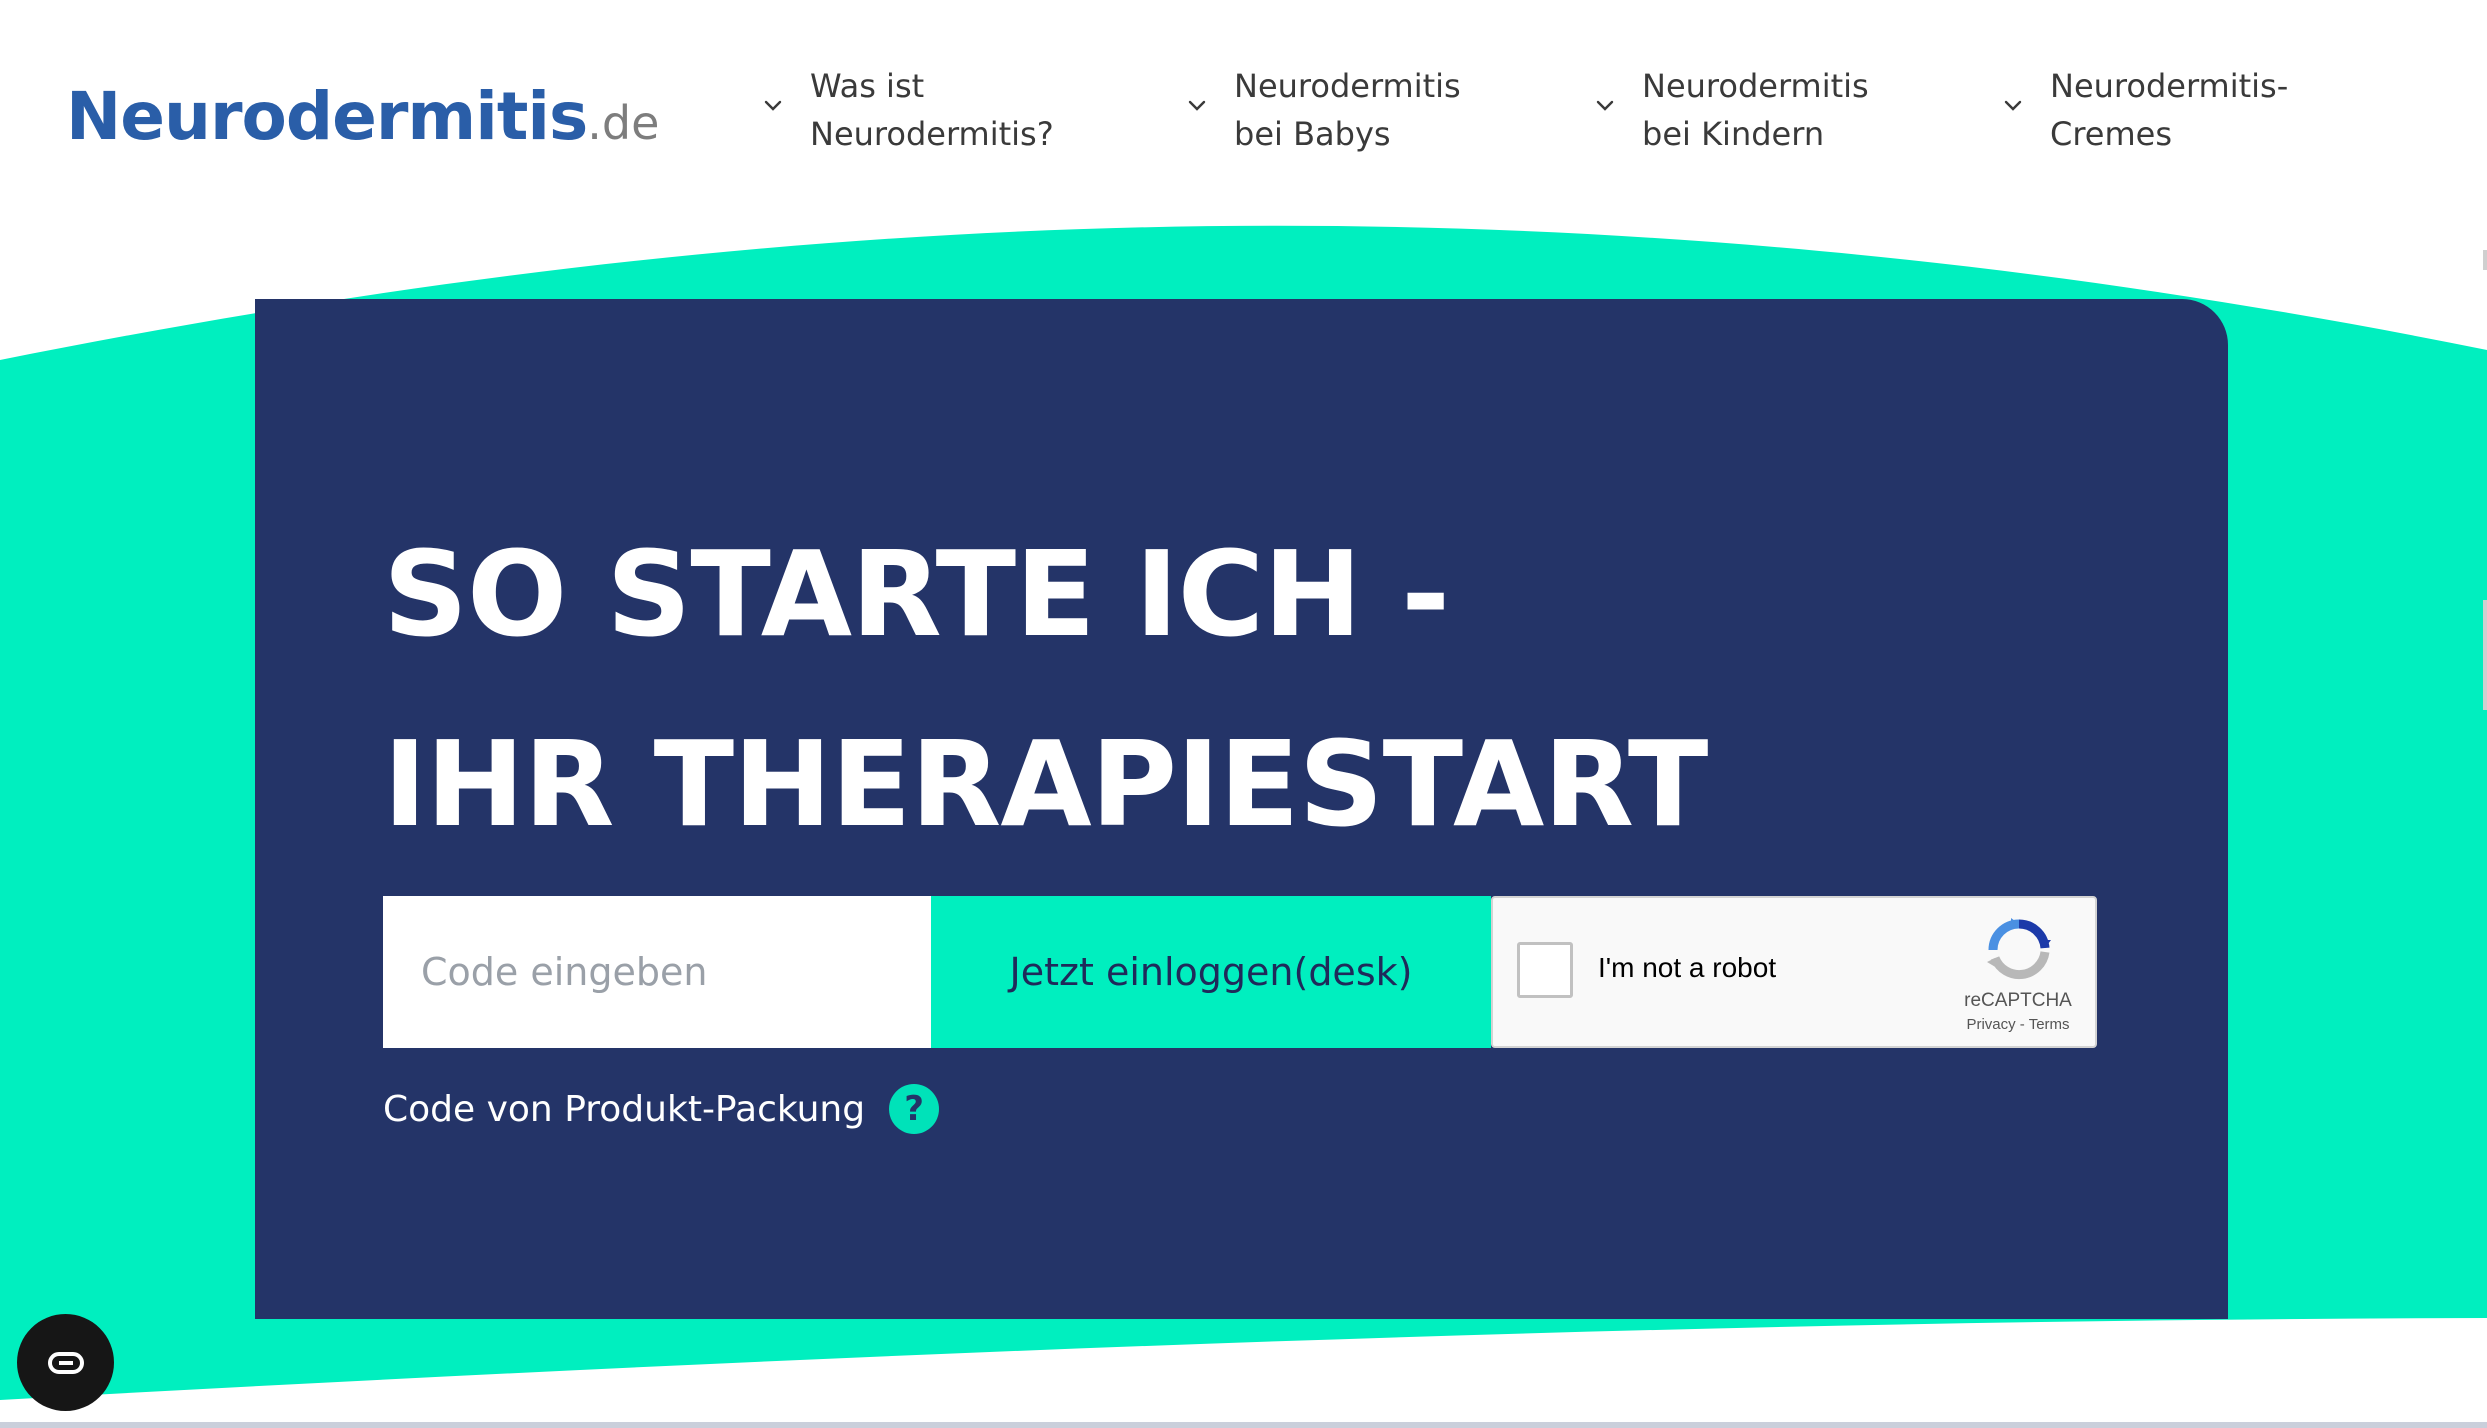 The height and width of the screenshot is (1428, 2487). Describe the element at coordinates (1990, 1024) in the screenshot. I see `recaptcha-privacy-link: Privacy` at that location.